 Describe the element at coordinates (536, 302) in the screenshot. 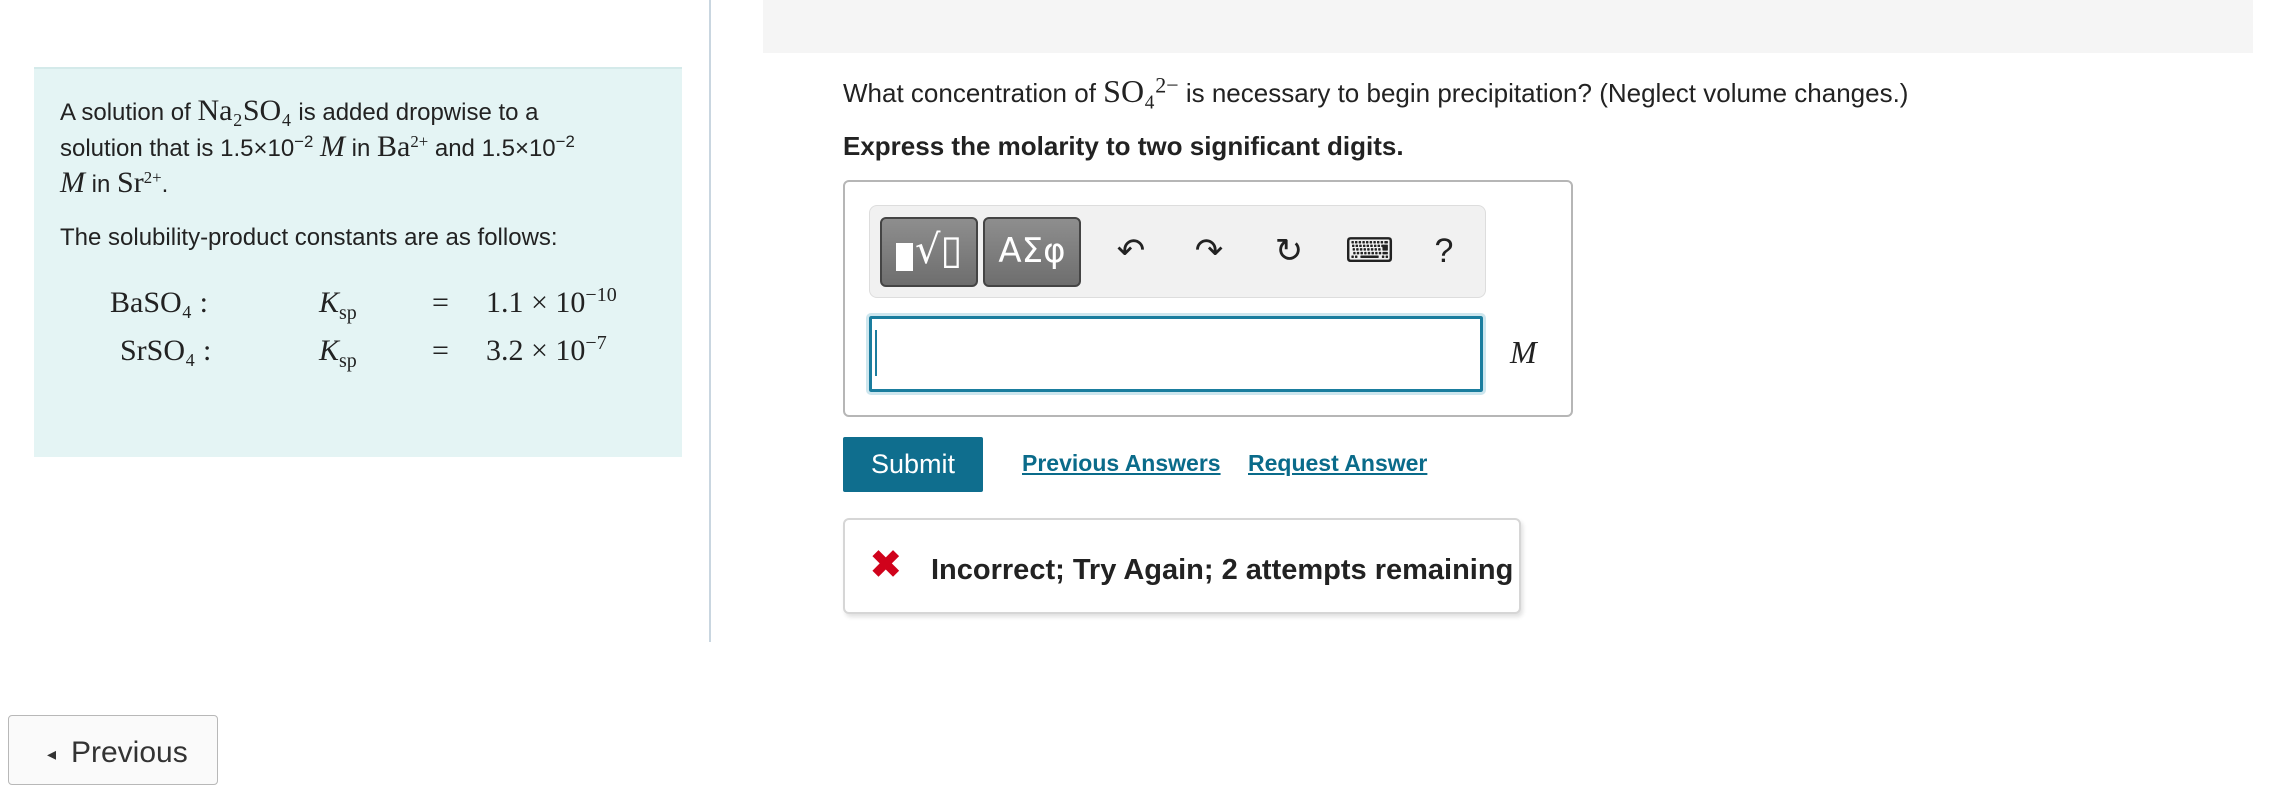

I see `ksp-mantissa: 1.1 × 10` at that location.